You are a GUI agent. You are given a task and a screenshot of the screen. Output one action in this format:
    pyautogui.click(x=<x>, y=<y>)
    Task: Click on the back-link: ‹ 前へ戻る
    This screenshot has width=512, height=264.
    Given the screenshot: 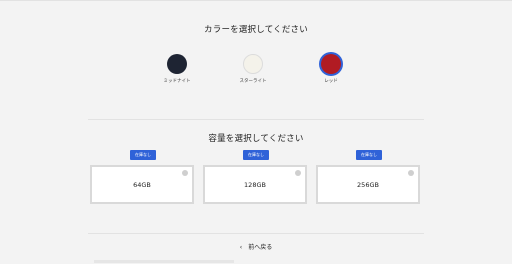 What is the action you would take?
    pyautogui.click(x=256, y=246)
    